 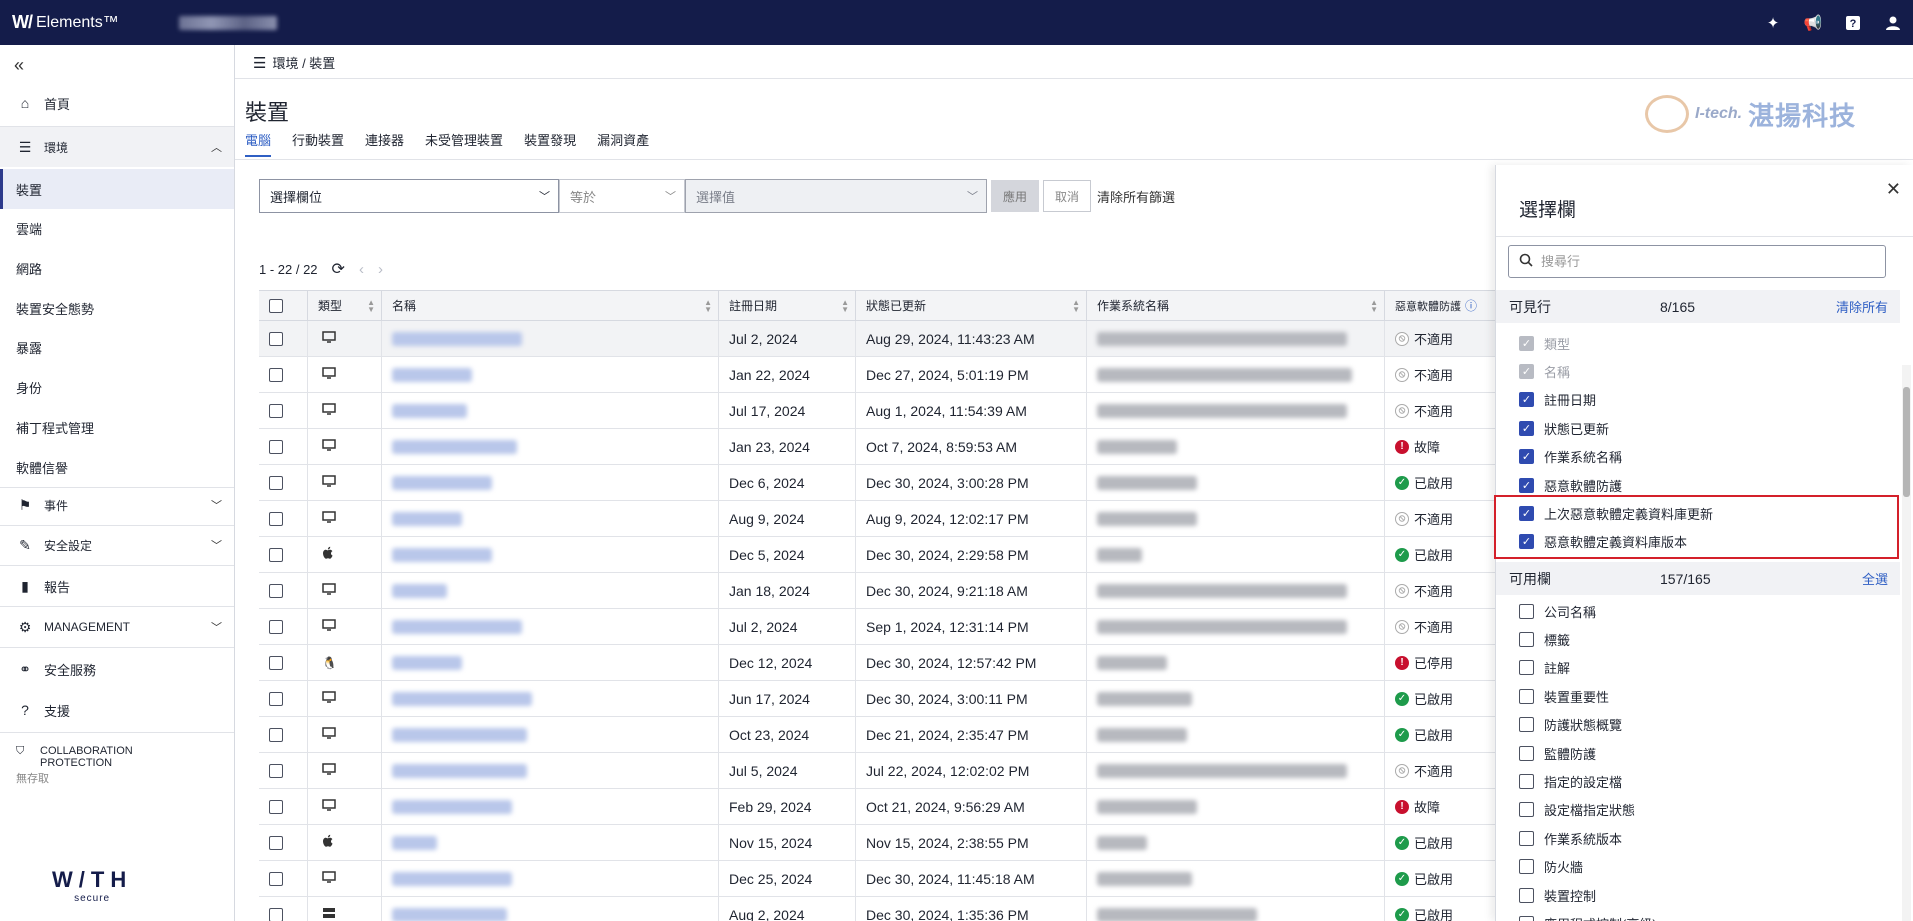 I want to click on tab-device-discovery: 裝置發現, so click(x=550, y=143).